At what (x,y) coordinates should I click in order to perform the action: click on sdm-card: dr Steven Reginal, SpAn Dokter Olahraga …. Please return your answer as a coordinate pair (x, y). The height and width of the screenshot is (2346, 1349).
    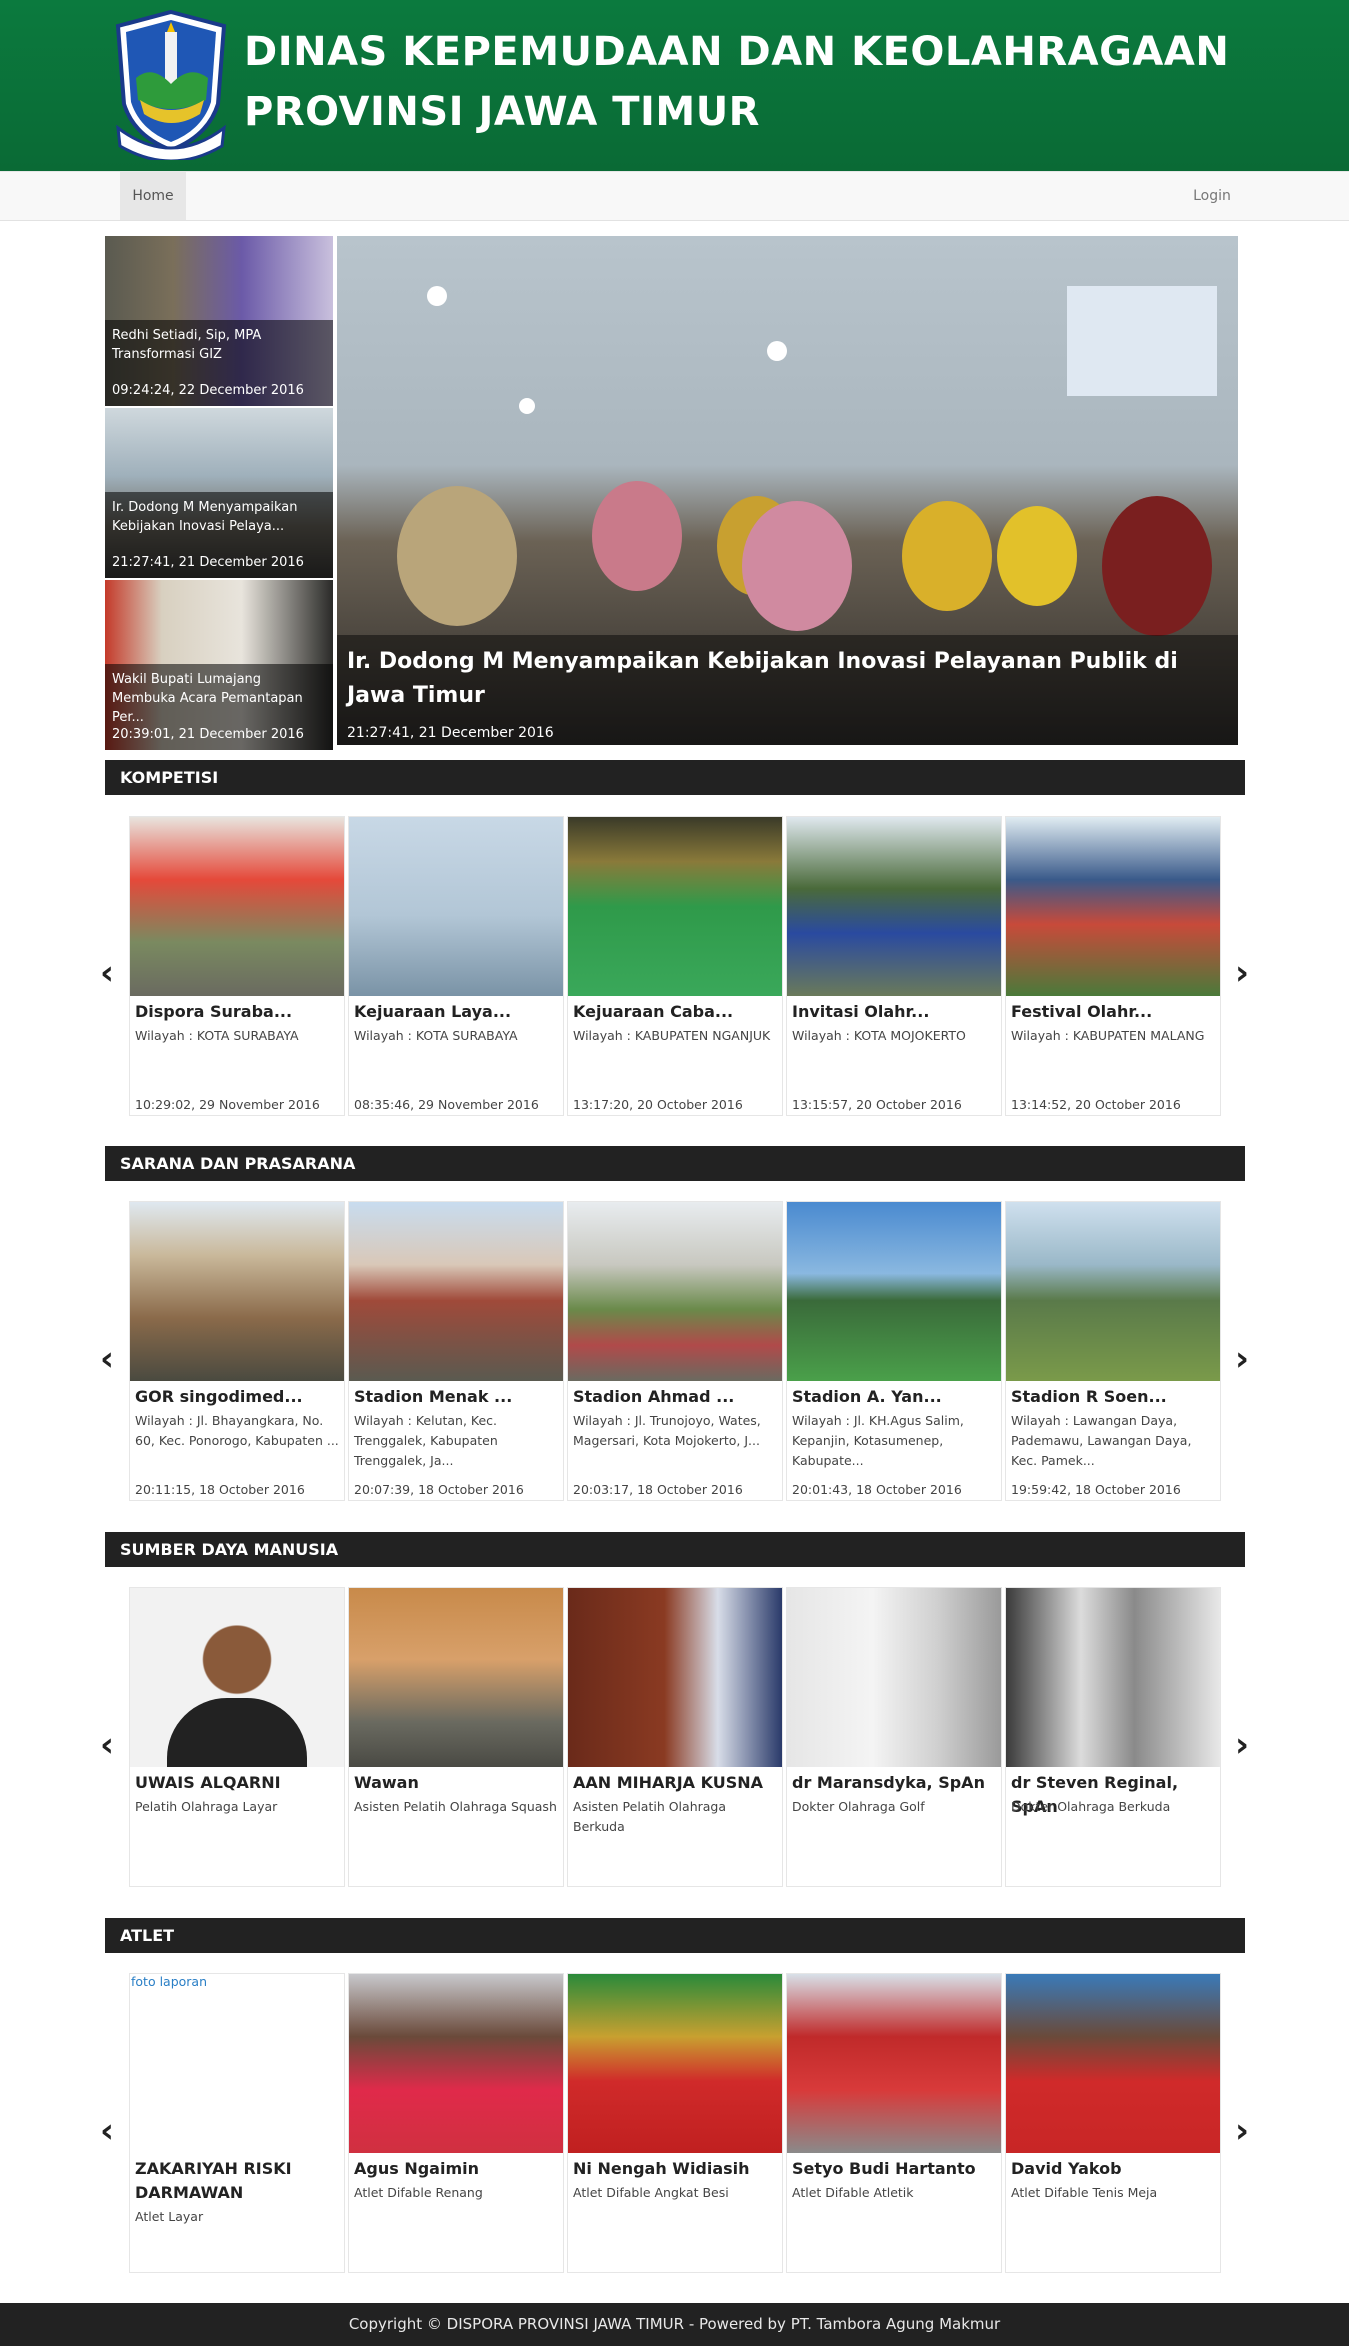
    Looking at the image, I should click on (1113, 1737).